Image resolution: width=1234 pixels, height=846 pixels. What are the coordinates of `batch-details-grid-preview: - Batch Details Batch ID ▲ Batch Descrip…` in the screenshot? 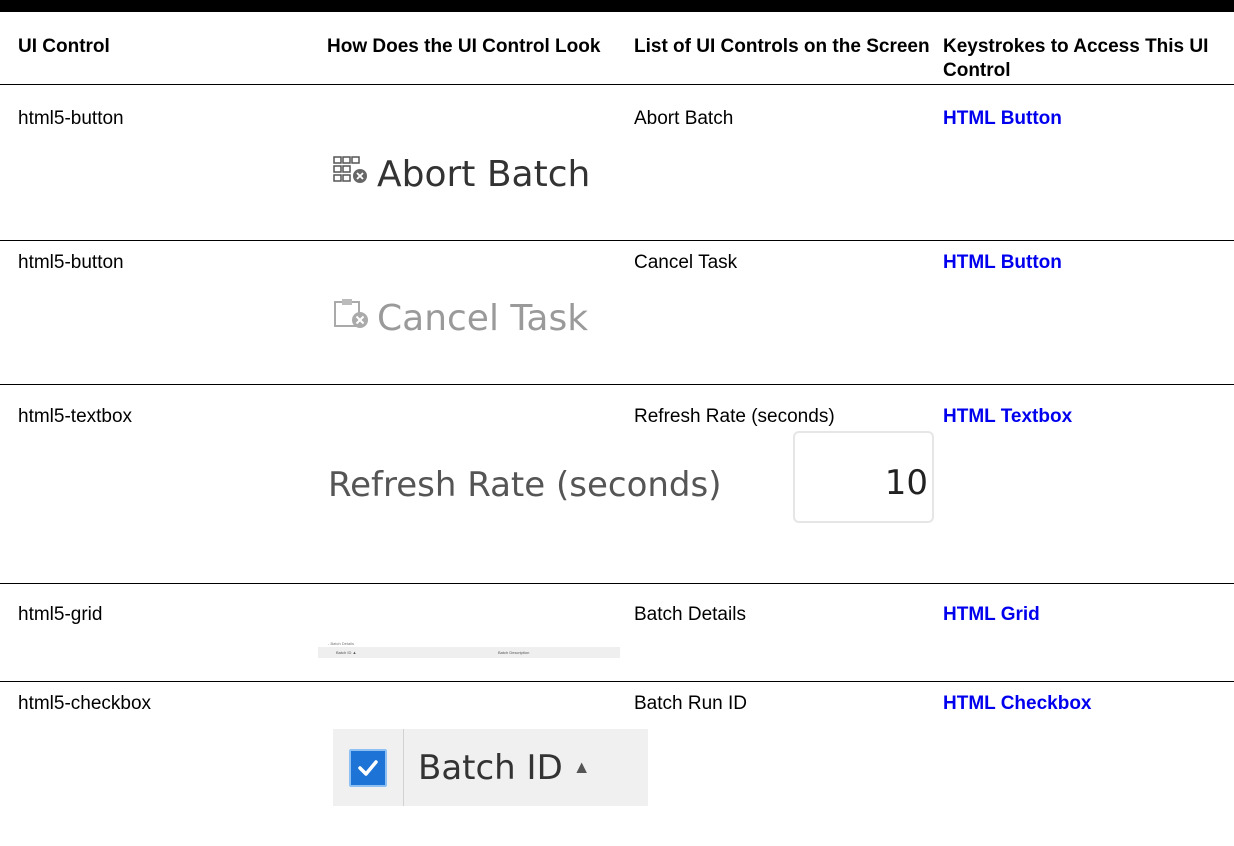 It's located at (469, 652).